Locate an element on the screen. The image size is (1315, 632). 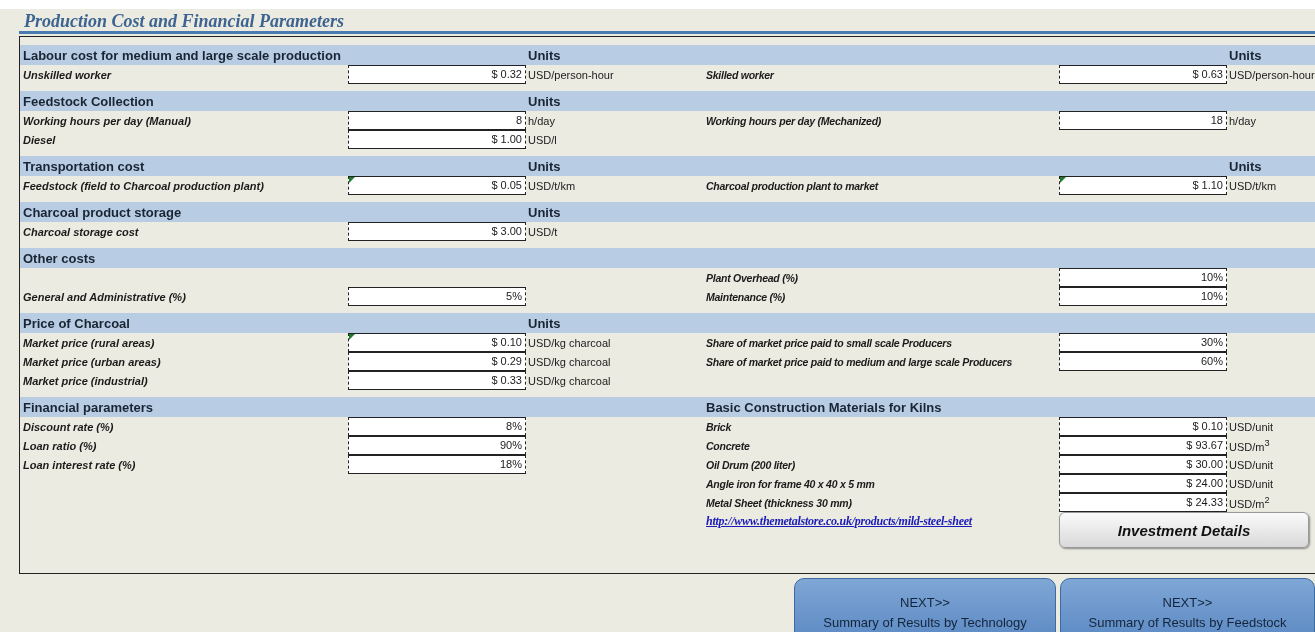
parameter-label: Maintenance (%) is located at coordinates (746, 296).